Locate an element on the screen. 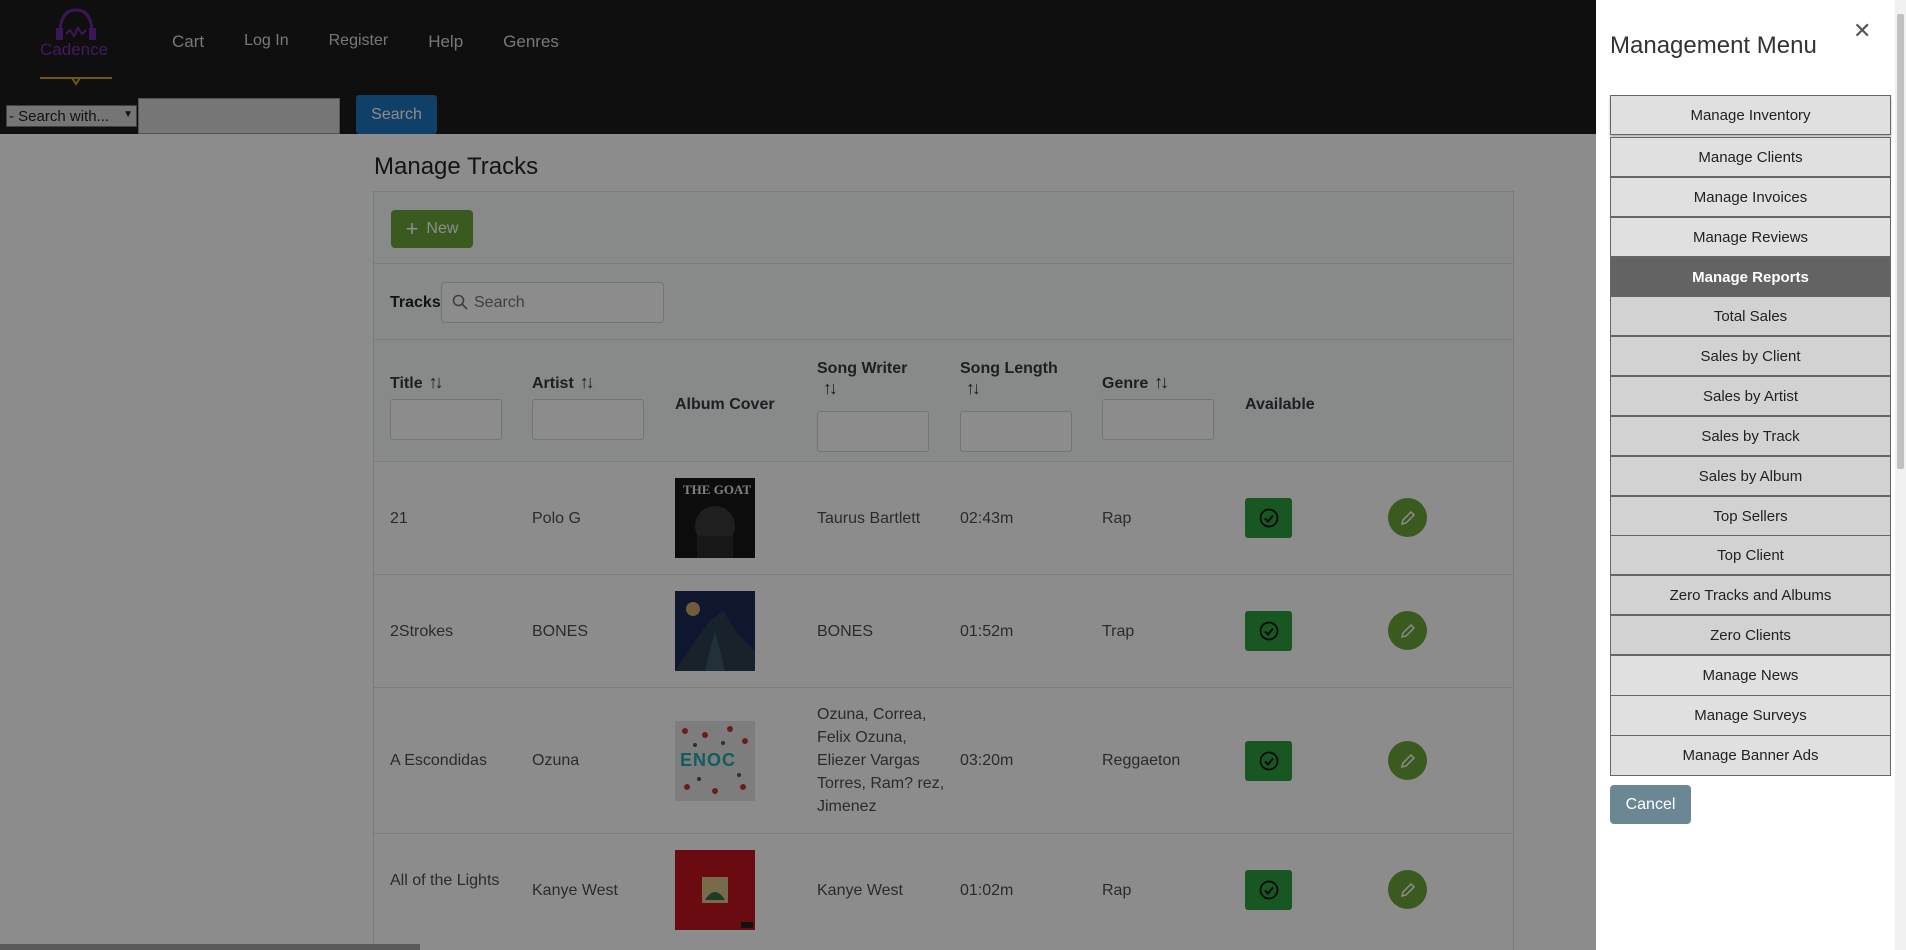 The image size is (1906, 950). menu-title: Management Menu is located at coordinates (1713, 45).